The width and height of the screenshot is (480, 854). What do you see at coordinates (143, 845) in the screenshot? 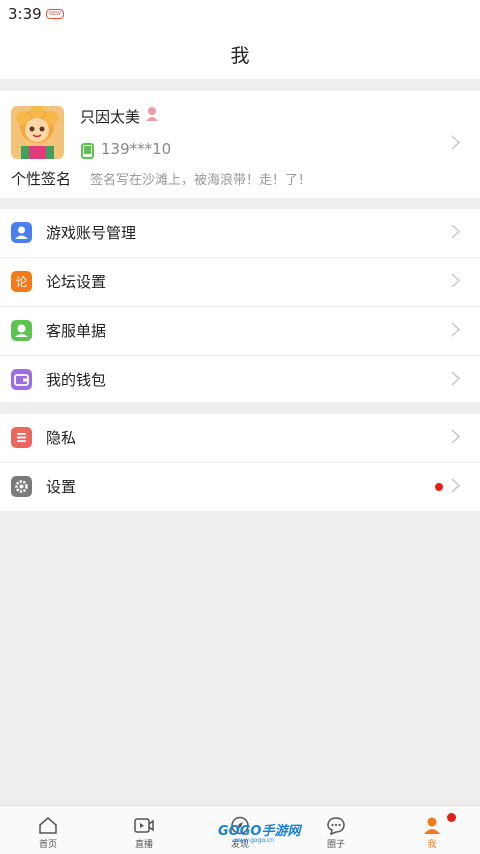
I see `tab-label: 直播` at bounding box center [143, 845].